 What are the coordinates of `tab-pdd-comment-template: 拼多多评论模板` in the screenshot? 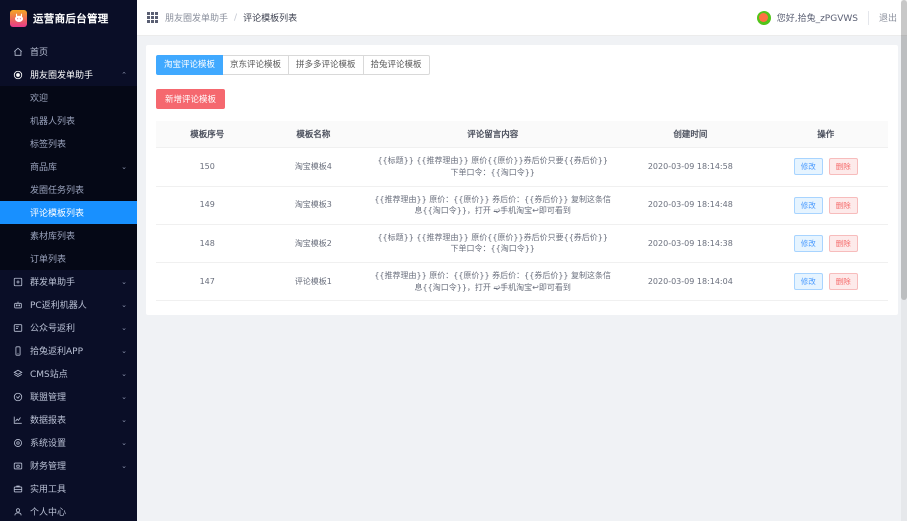 It's located at (326, 65).